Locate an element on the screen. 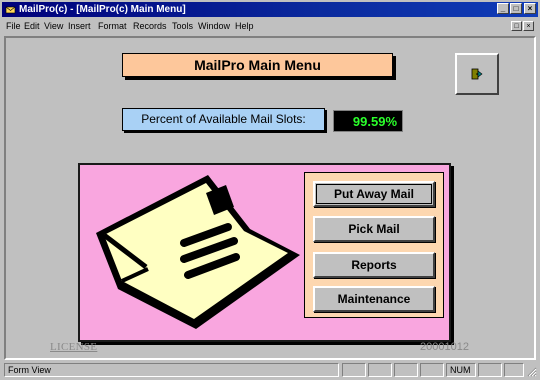  maintenance-button: Maintenance is located at coordinates (374, 299).